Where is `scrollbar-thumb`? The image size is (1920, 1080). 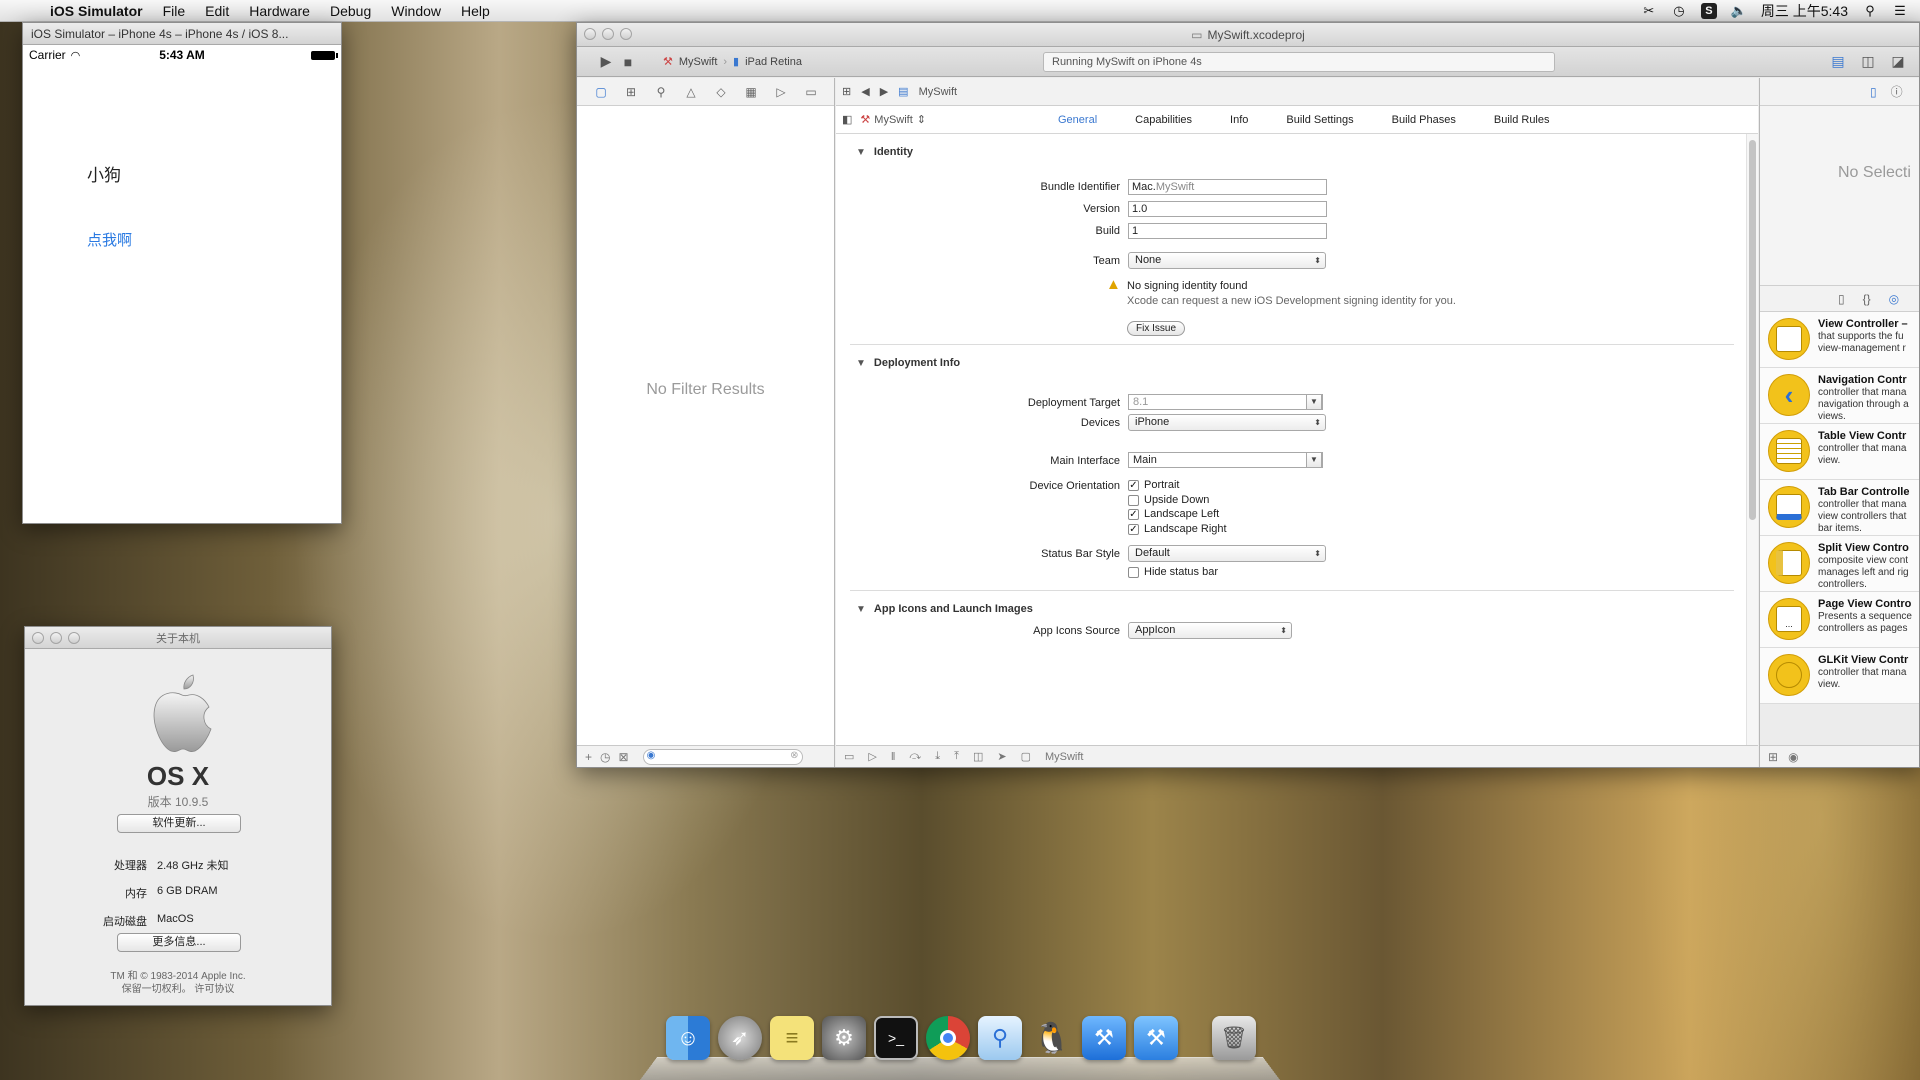
scrollbar-thumb is located at coordinates (1752, 330).